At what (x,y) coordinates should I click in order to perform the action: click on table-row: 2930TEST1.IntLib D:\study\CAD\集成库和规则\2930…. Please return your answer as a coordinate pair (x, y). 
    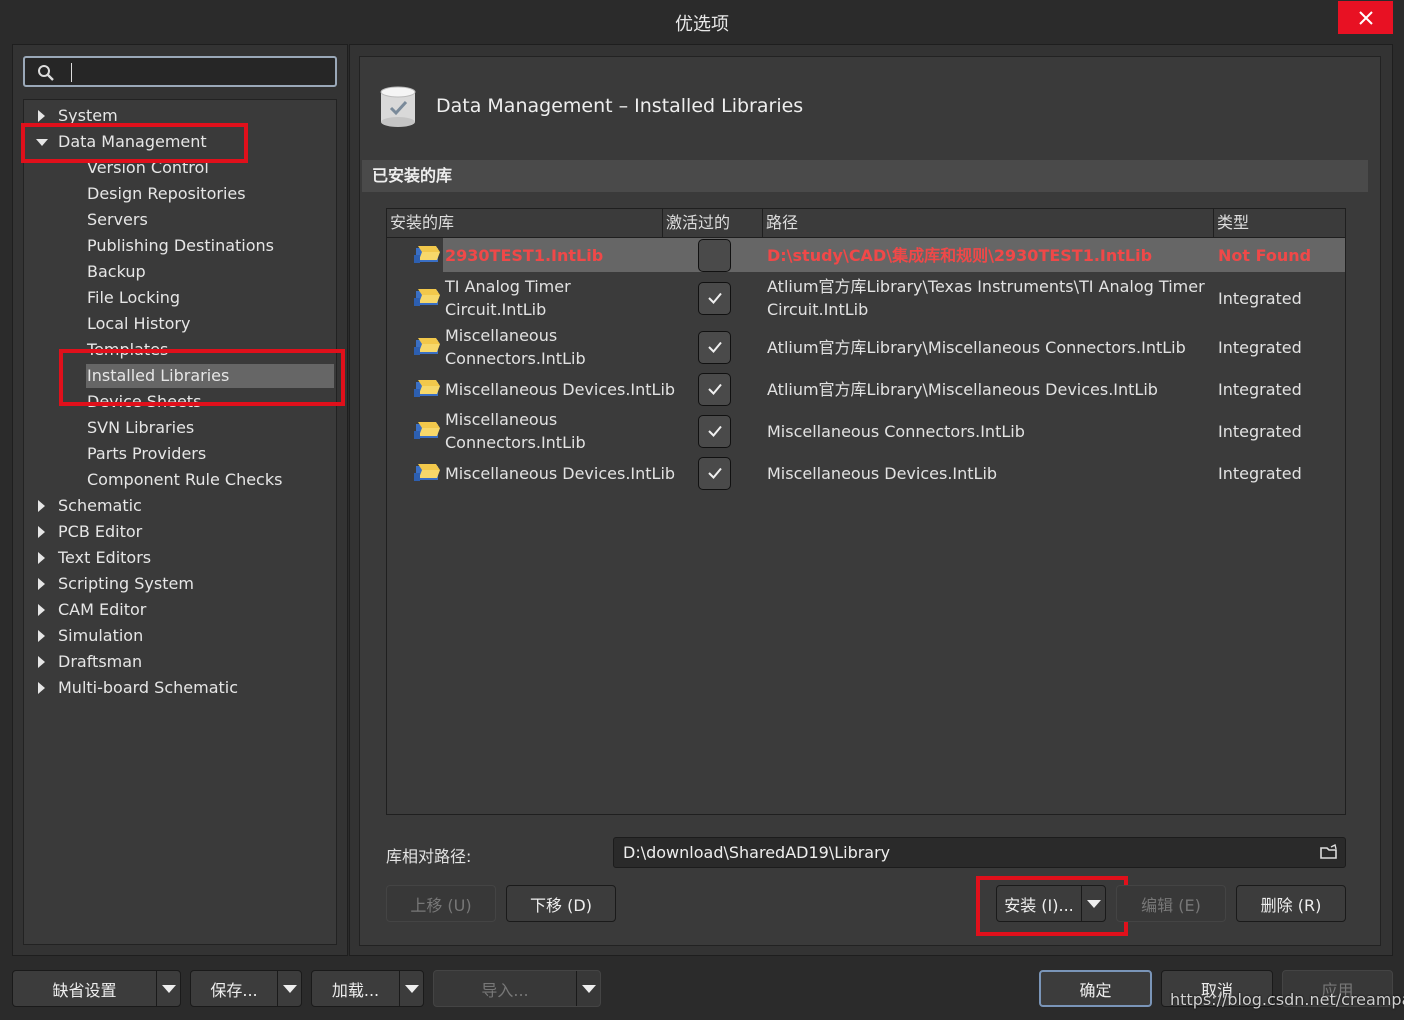
    Looking at the image, I should click on (879, 255).